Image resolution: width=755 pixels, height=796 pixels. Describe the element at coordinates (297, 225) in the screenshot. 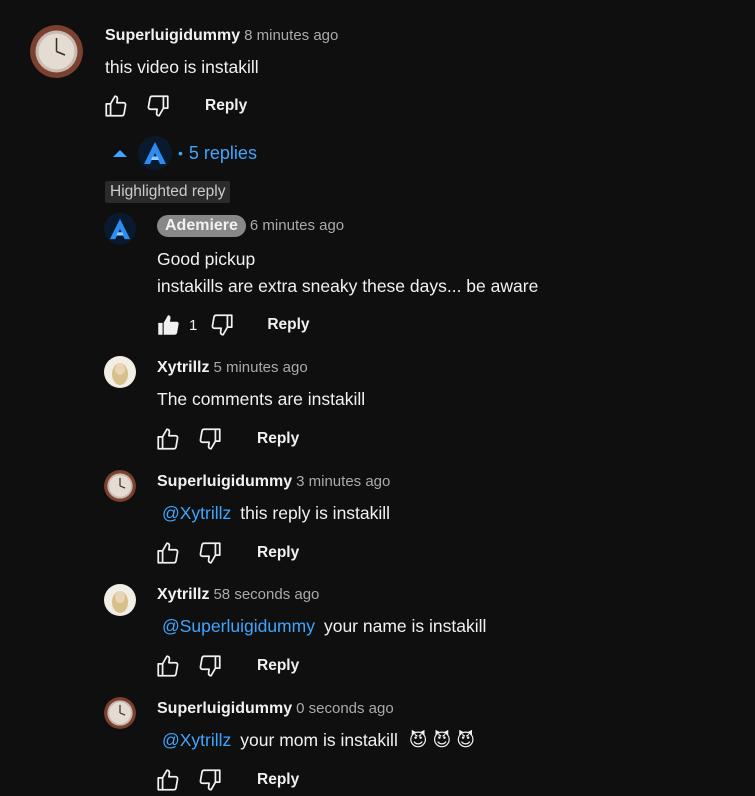

I see `reply-timestamp: 6 minutes ago` at that location.